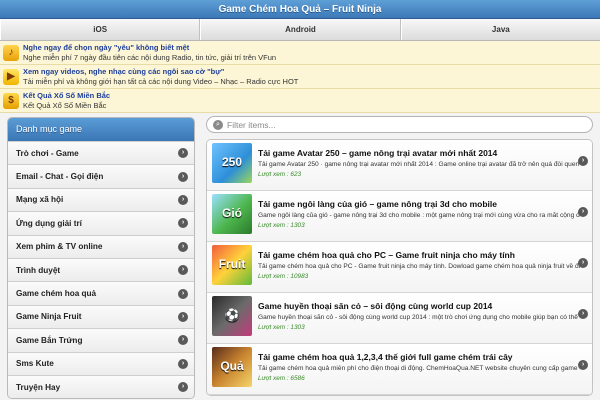 The image size is (600, 400). I want to click on sidebar-item-ninja-fruit: Game Ninja Fruit ›, so click(101, 316).